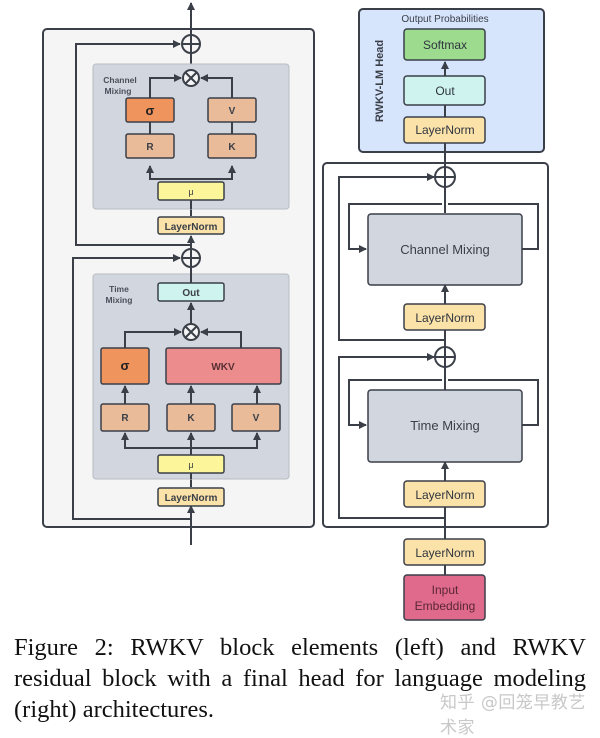 This screenshot has height=738, width=600. Describe the element at coordinates (191, 498) in the screenshot. I see `tm-layernorm-label: LayerNorm` at that location.